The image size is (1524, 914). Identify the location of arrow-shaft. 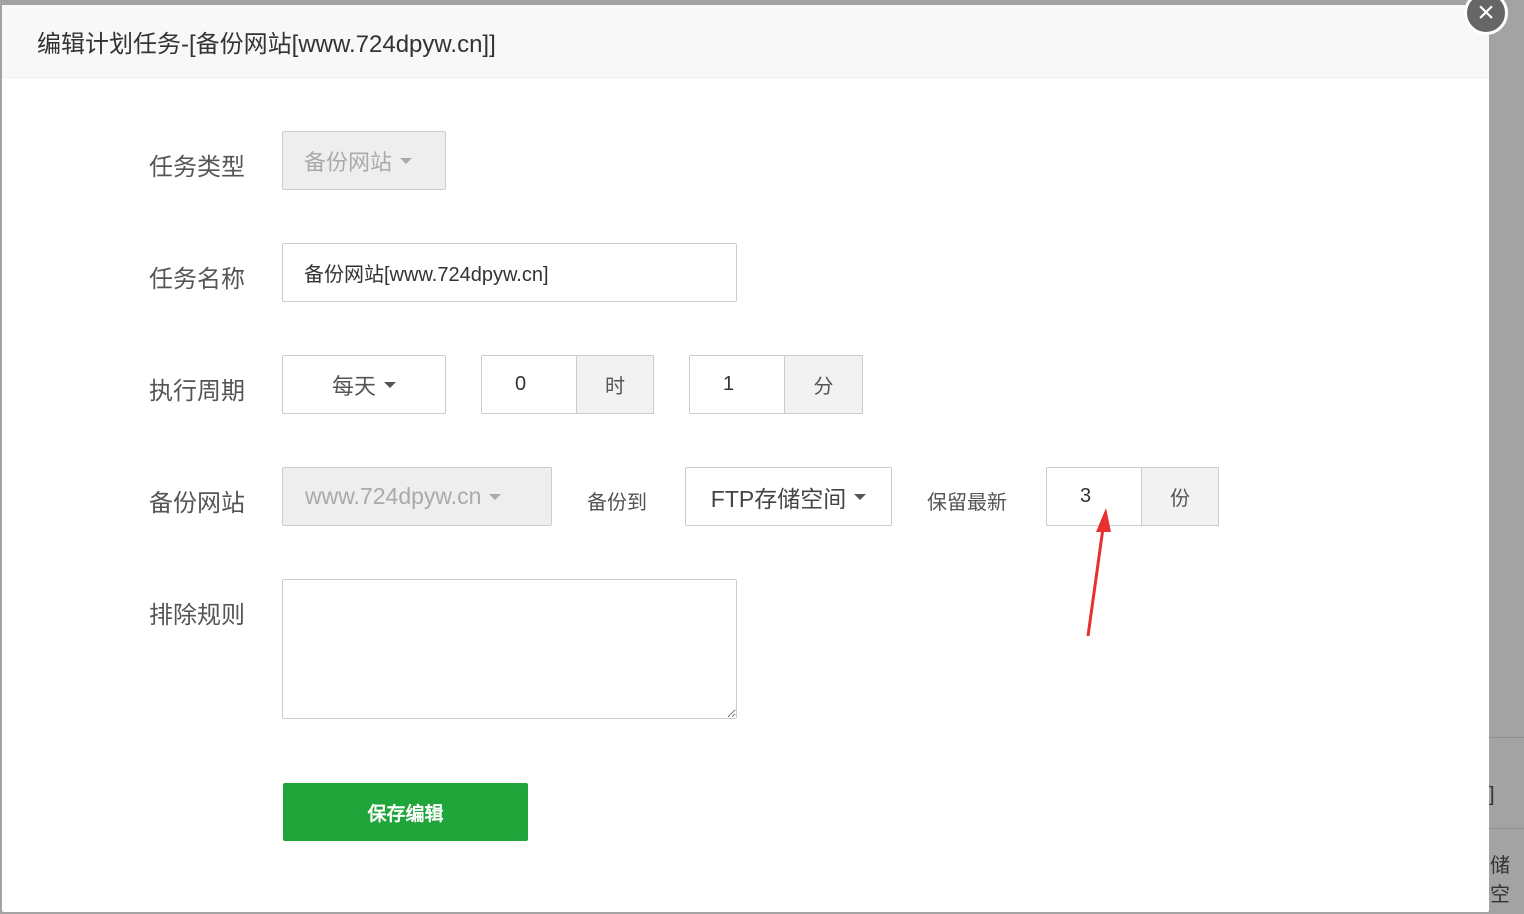
(1095, 582).